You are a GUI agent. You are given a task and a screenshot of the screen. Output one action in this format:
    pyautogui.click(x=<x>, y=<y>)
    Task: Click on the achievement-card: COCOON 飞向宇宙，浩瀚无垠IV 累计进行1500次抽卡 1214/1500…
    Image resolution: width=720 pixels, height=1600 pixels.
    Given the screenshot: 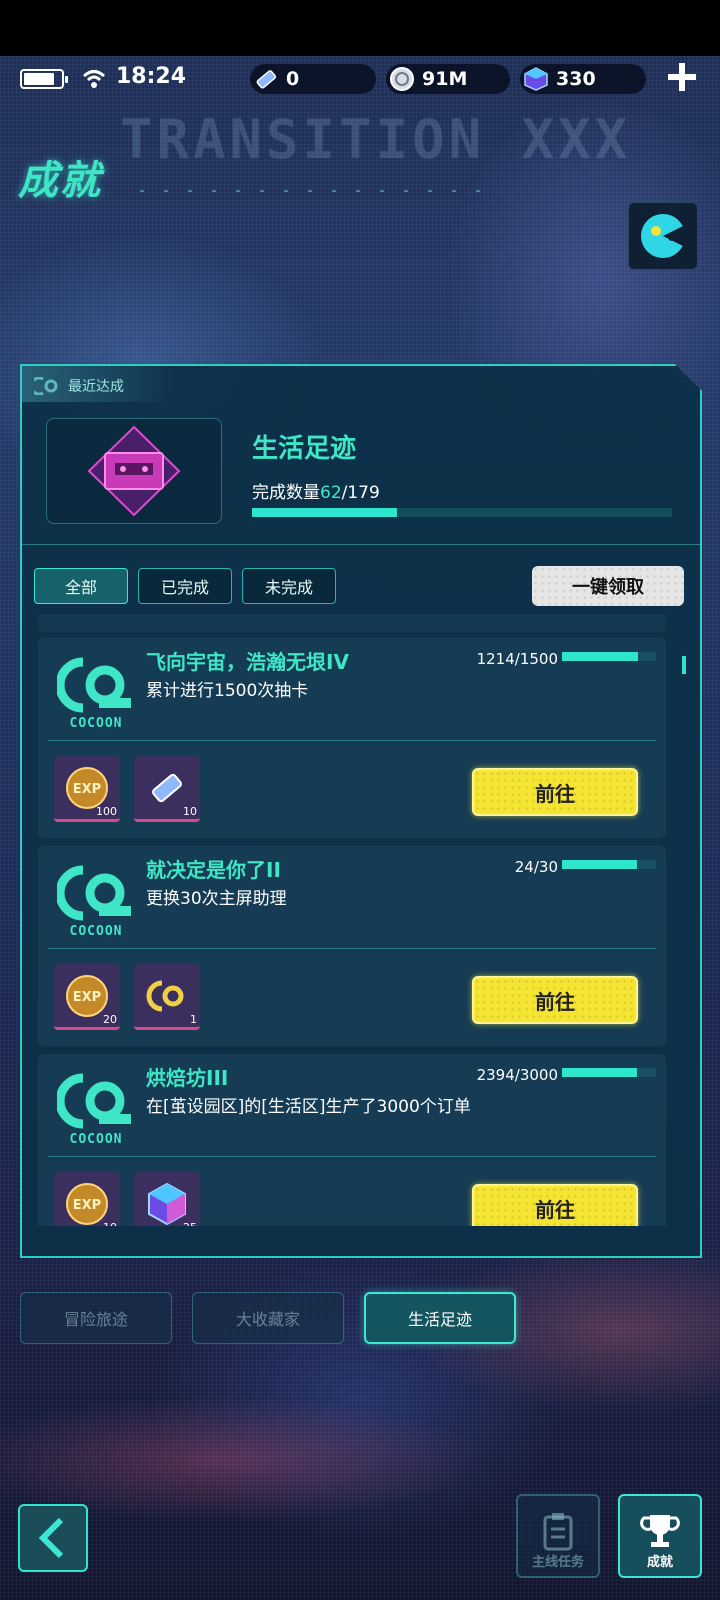 What is the action you would take?
    pyautogui.click(x=352, y=738)
    